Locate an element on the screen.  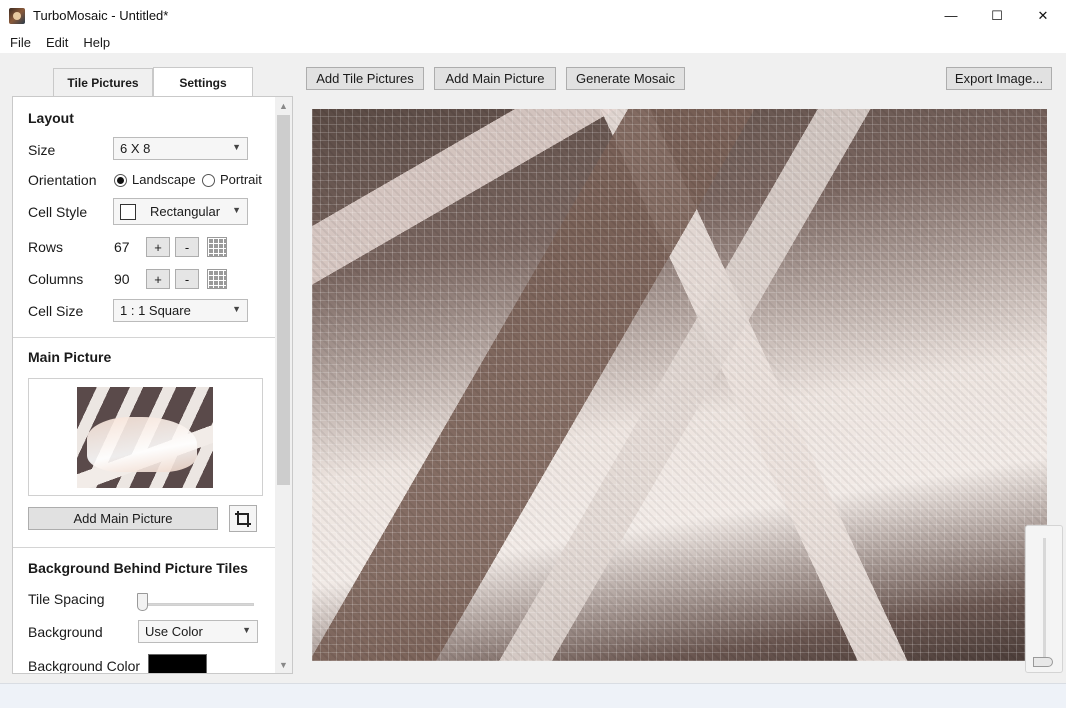
size-value: 6 X 8 is located at coordinates (135, 148).